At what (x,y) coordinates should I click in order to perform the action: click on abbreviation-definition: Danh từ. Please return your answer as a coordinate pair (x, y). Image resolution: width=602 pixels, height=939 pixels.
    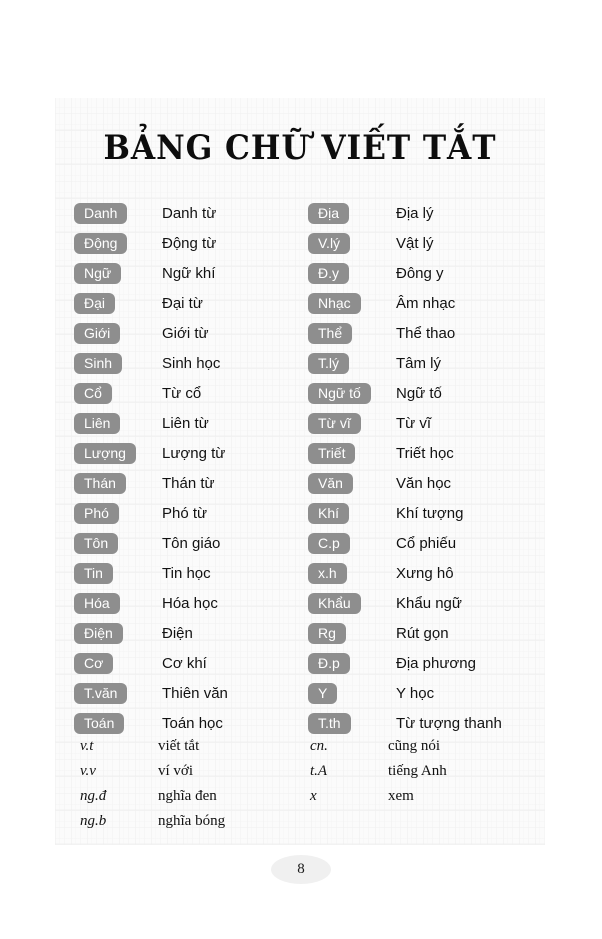
    Looking at the image, I should click on (189, 213).